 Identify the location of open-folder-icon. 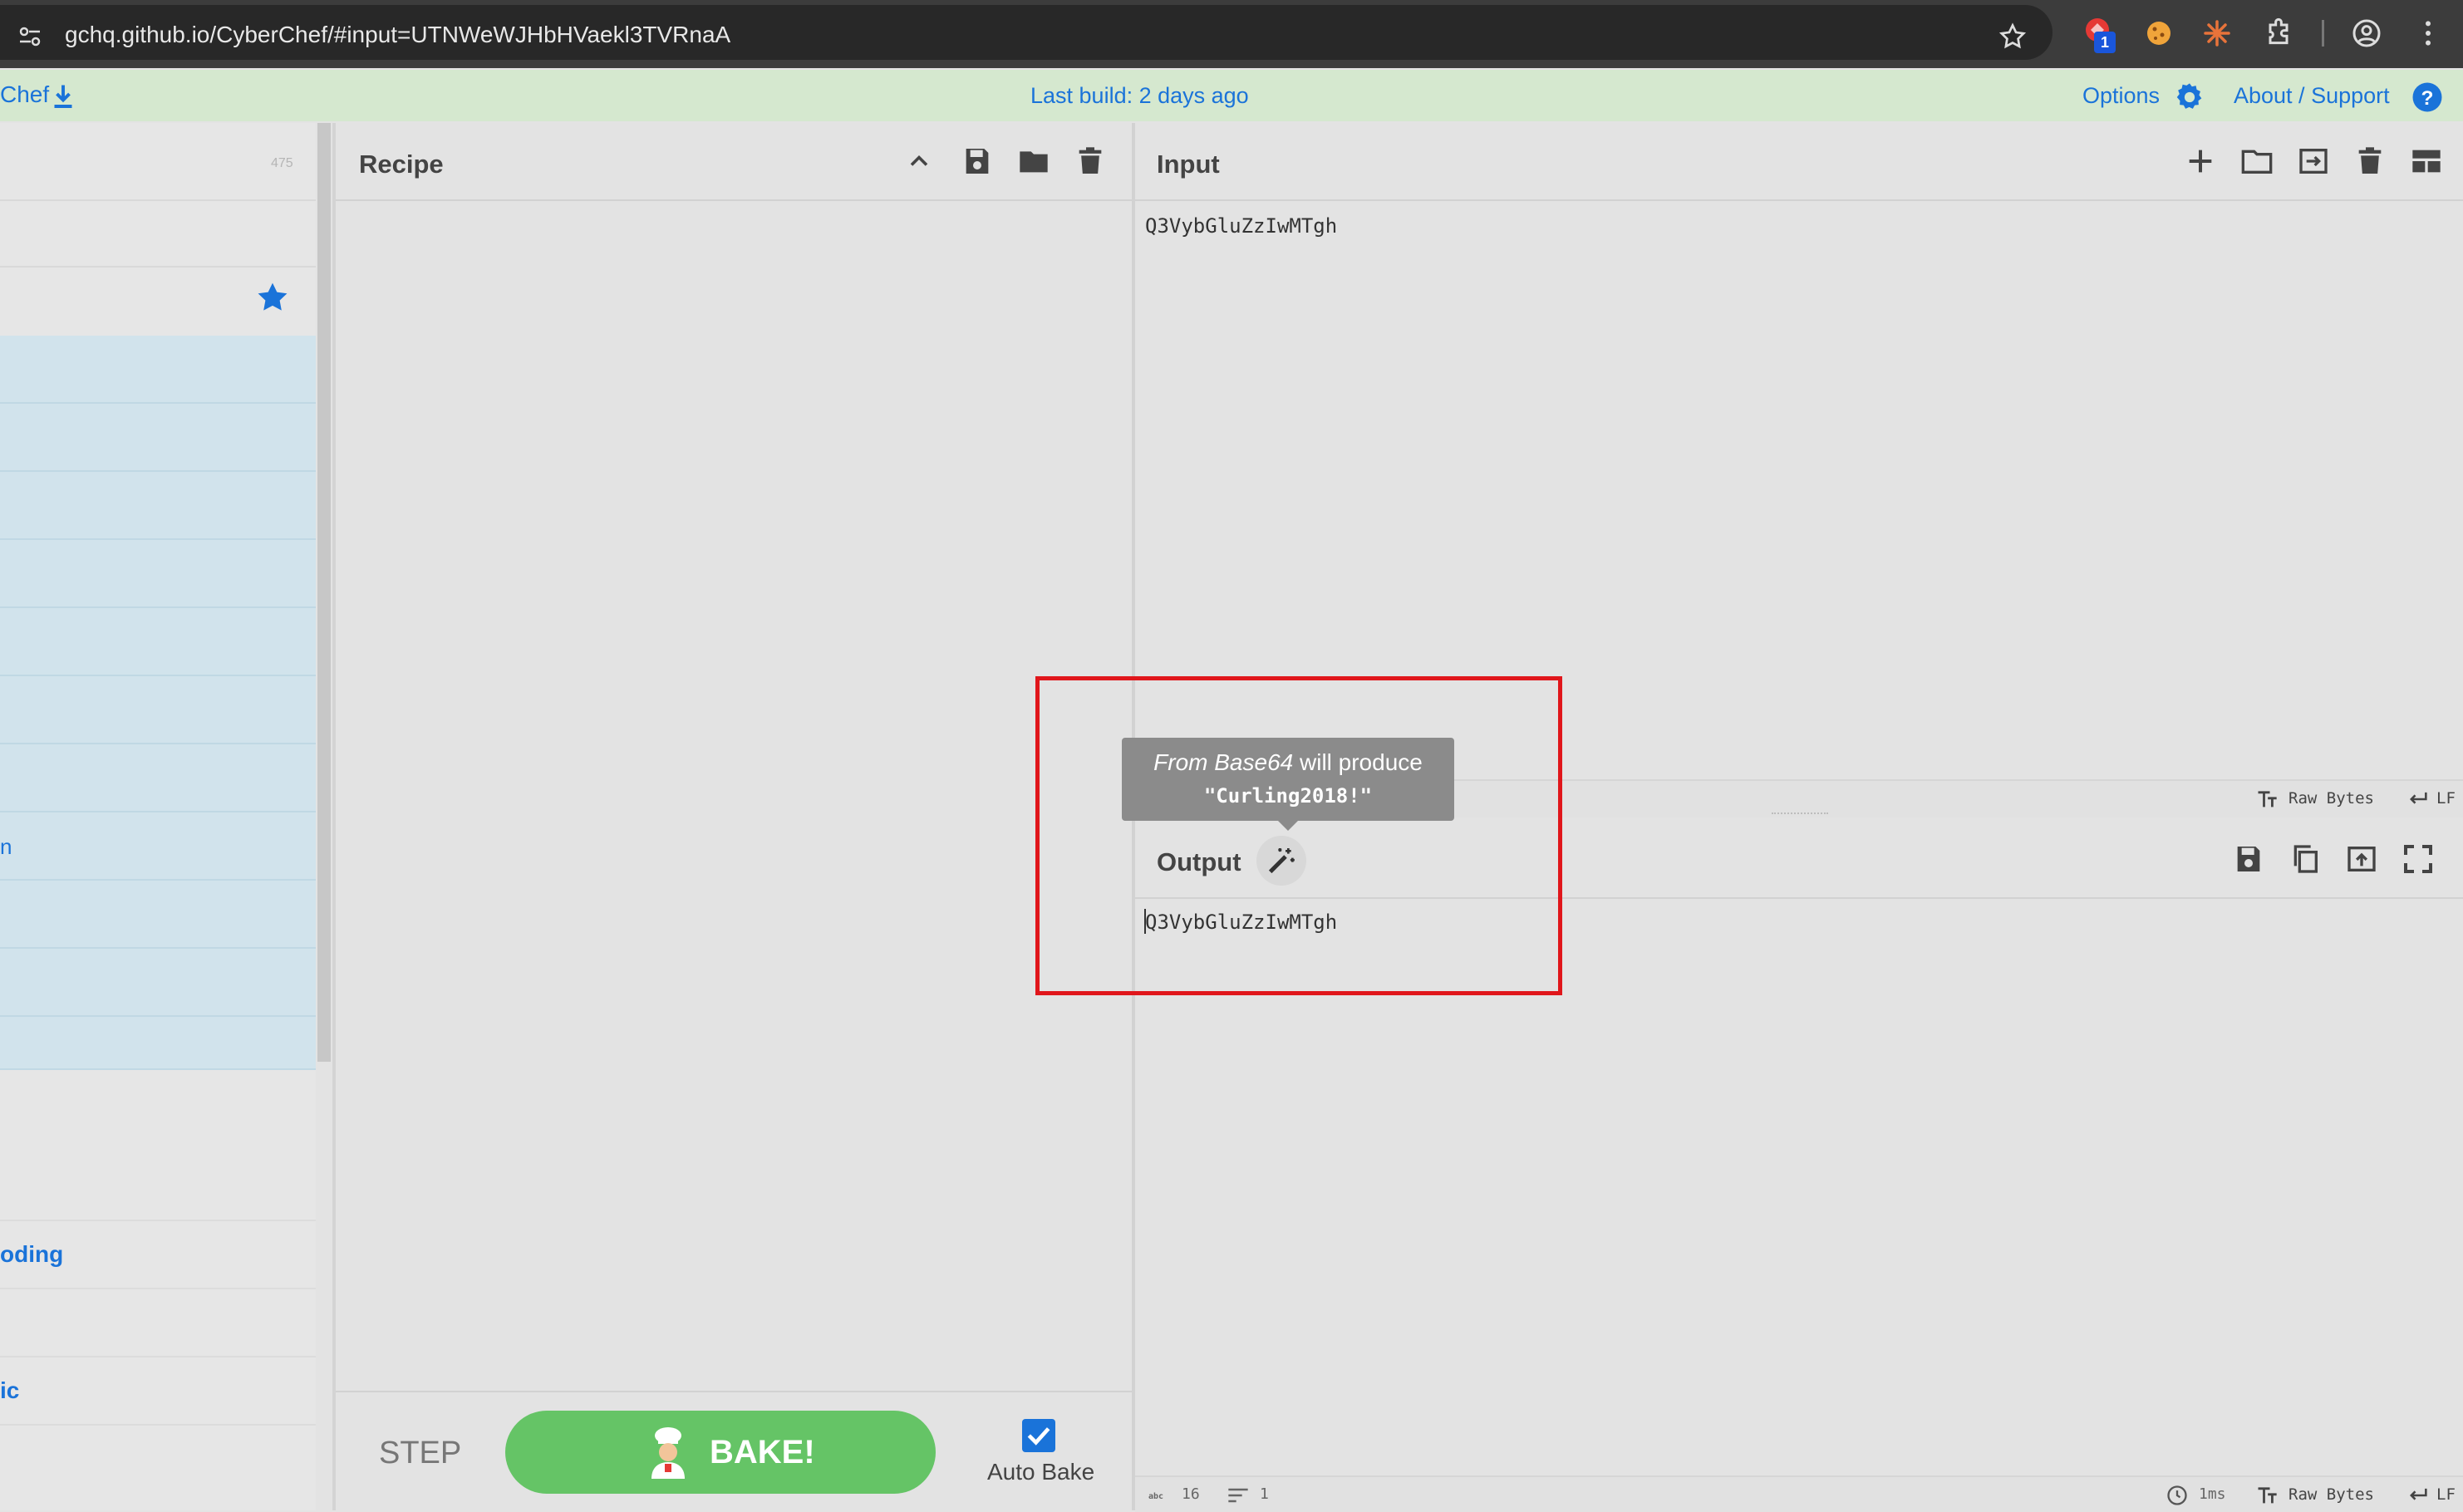
(2257, 161).